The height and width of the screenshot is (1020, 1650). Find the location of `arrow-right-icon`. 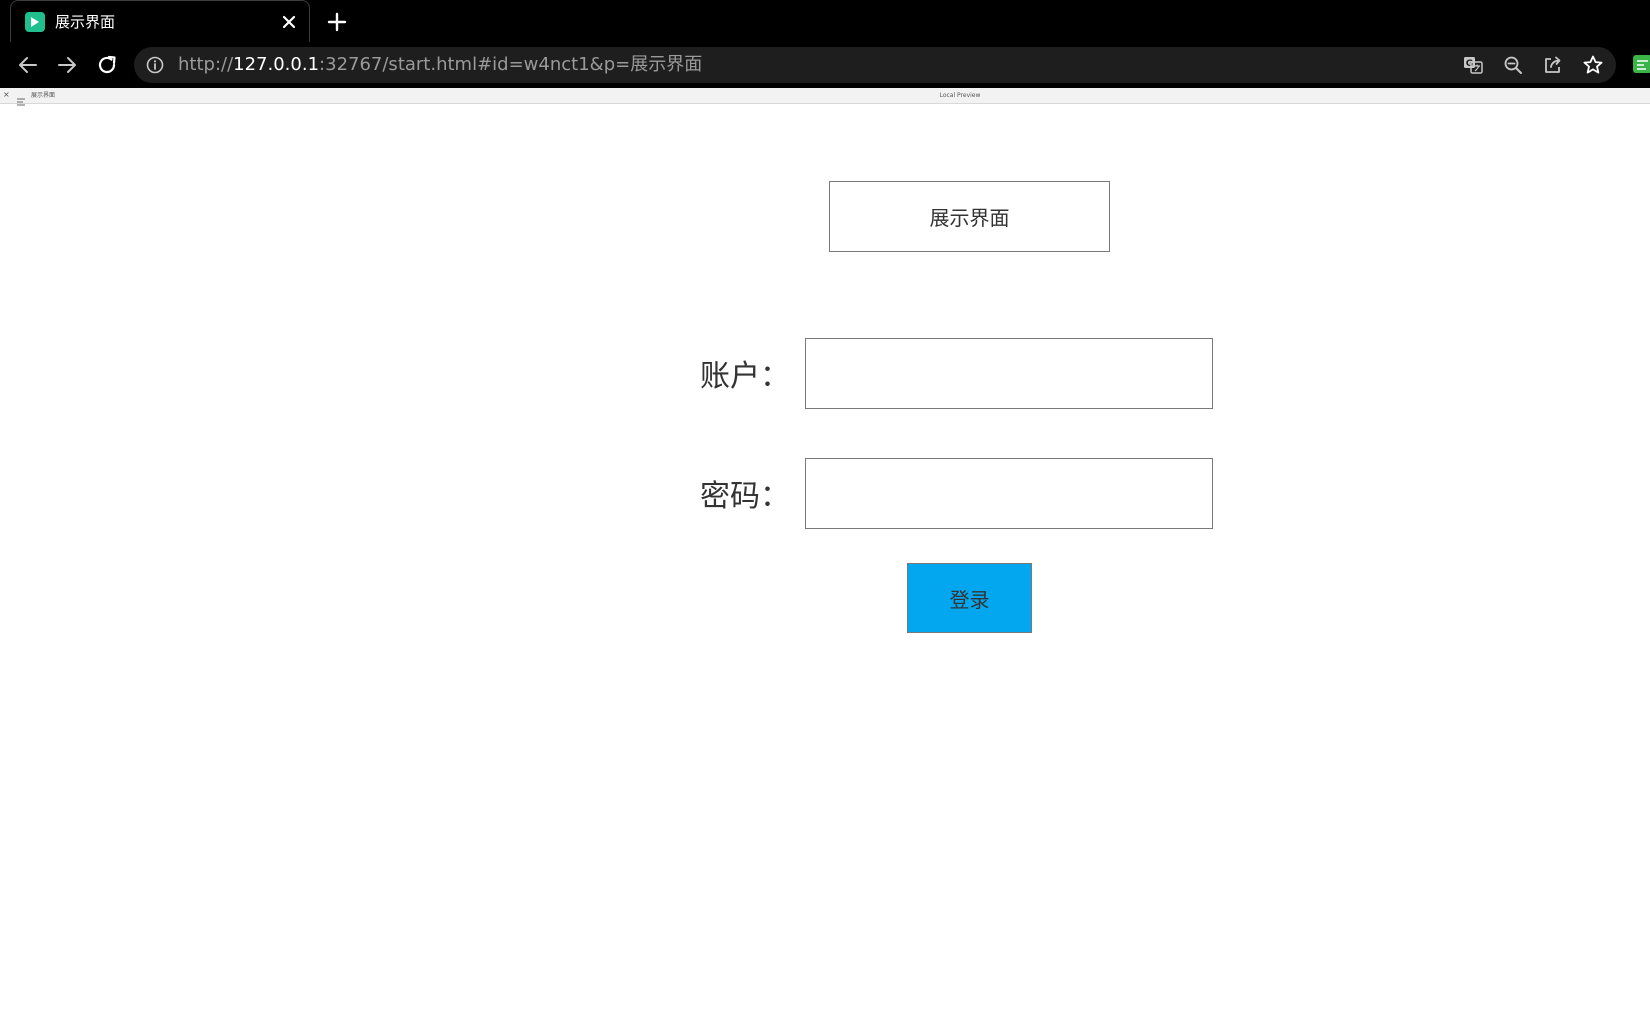

arrow-right-icon is located at coordinates (67, 65).